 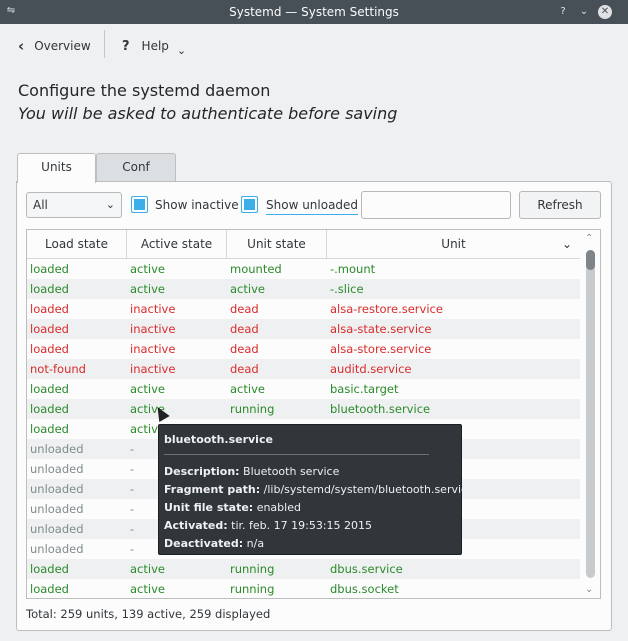 I want to click on column-header-load-state: Load state, so click(x=77, y=244).